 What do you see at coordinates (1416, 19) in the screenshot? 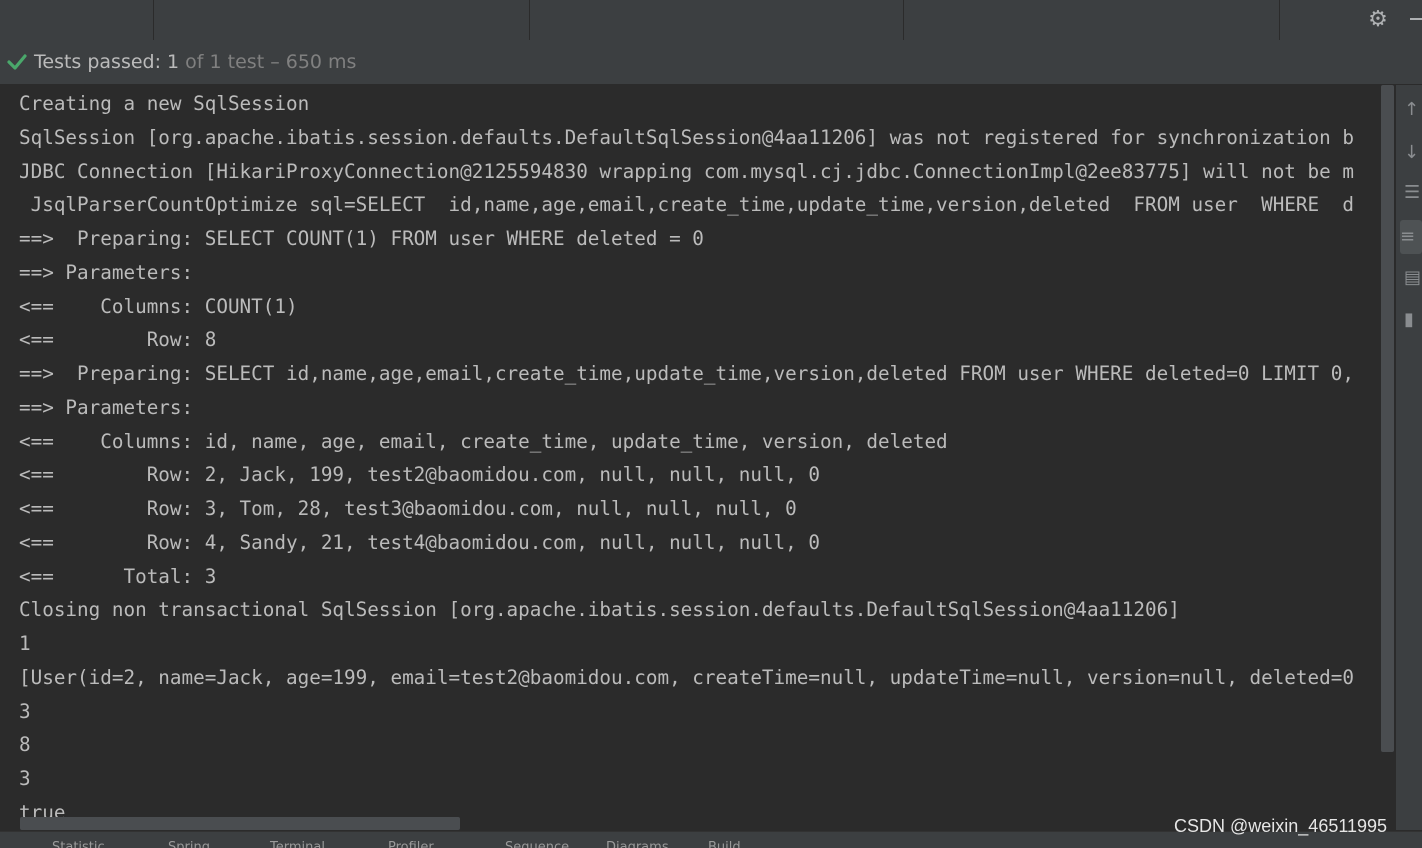
I see `minimize-icon` at bounding box center [1416, 19].